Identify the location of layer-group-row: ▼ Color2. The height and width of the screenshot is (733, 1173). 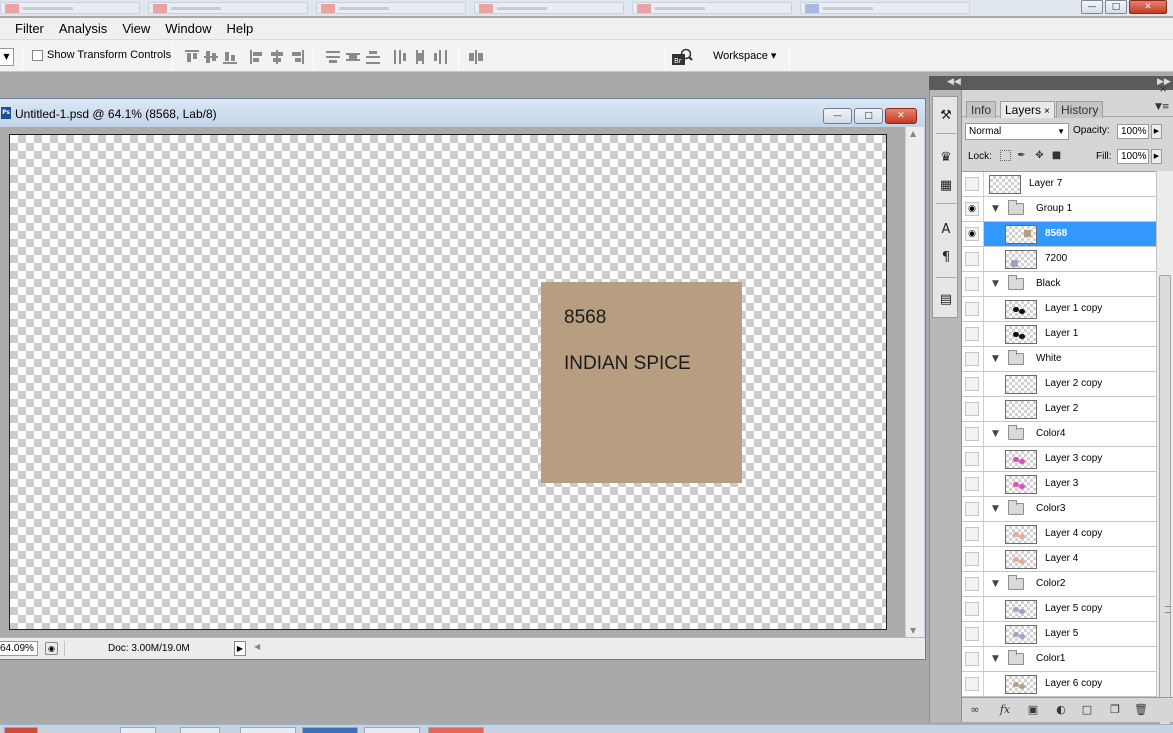
(1059, 584).